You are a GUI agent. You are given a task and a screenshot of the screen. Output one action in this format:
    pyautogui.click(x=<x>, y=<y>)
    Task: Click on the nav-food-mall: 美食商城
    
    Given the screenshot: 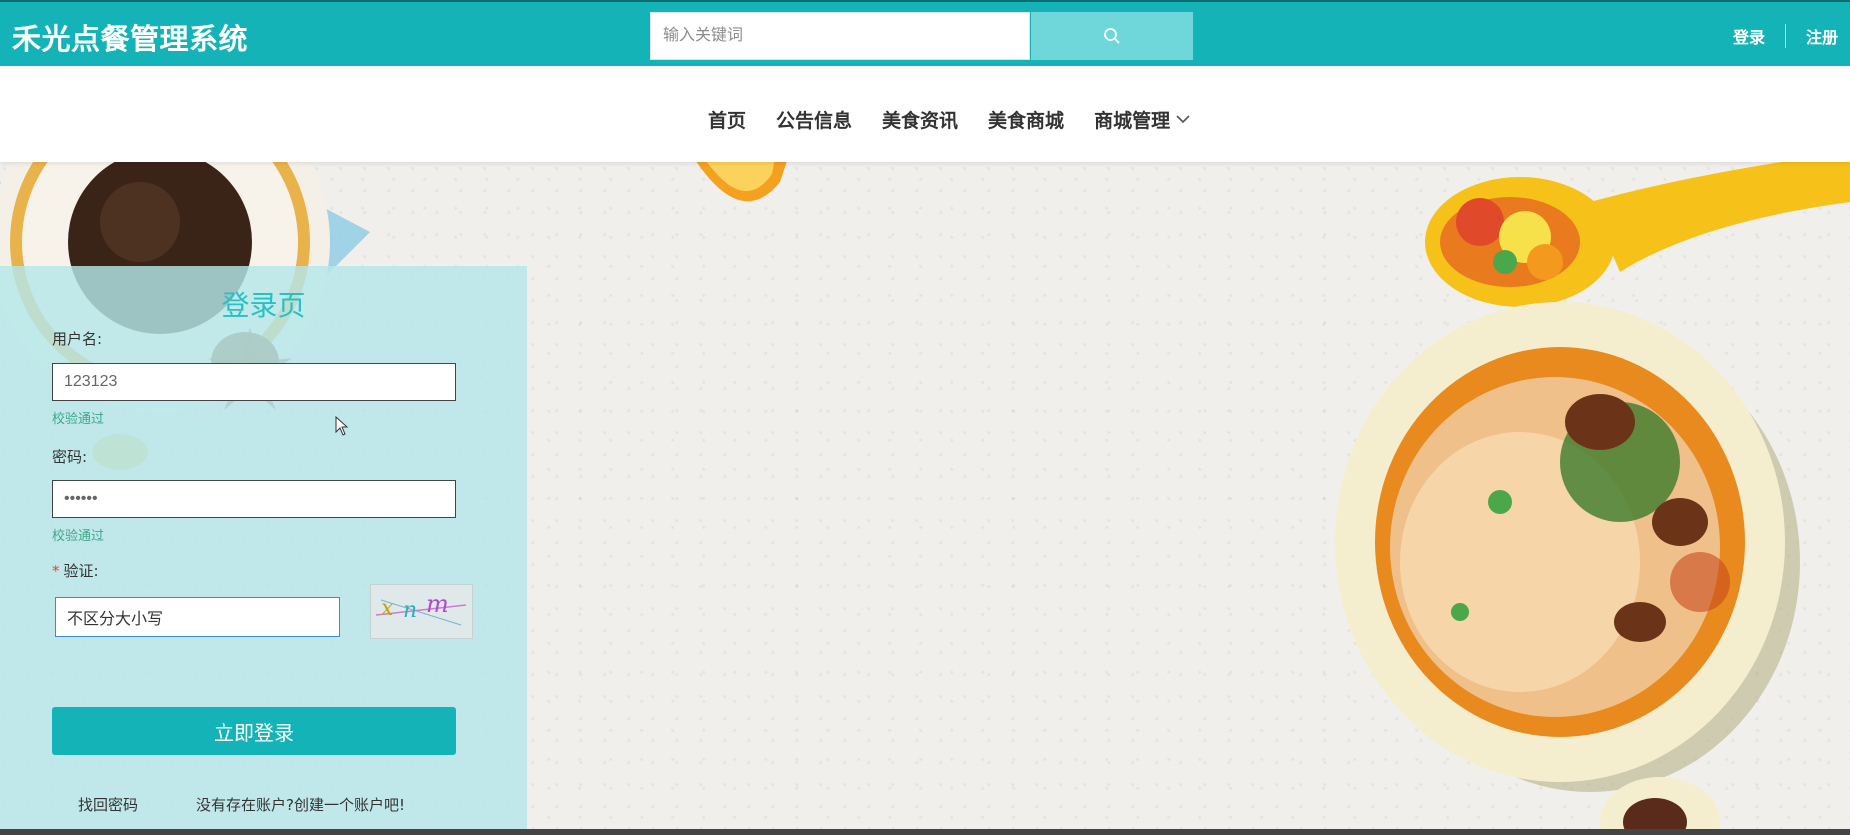 What is the action you would take?
    pyautogui.click(x=1026, y=119)
    